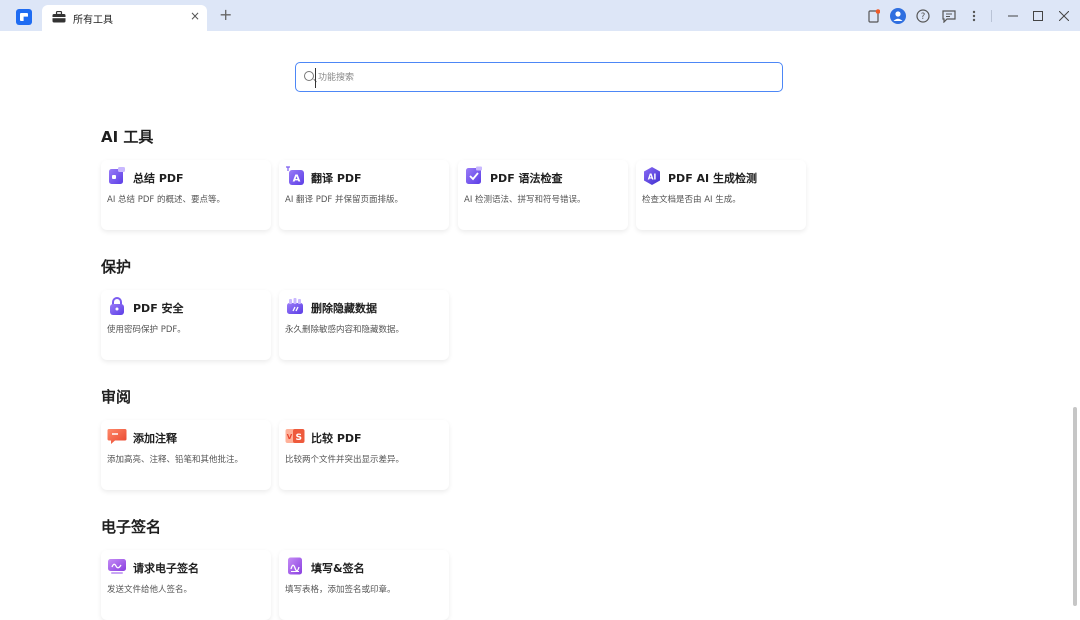 The image size is (1080, 620). What do you see at coordinates (309, 76) in the screenshot?
I see `search-icon` at bounding box center [309, 76].